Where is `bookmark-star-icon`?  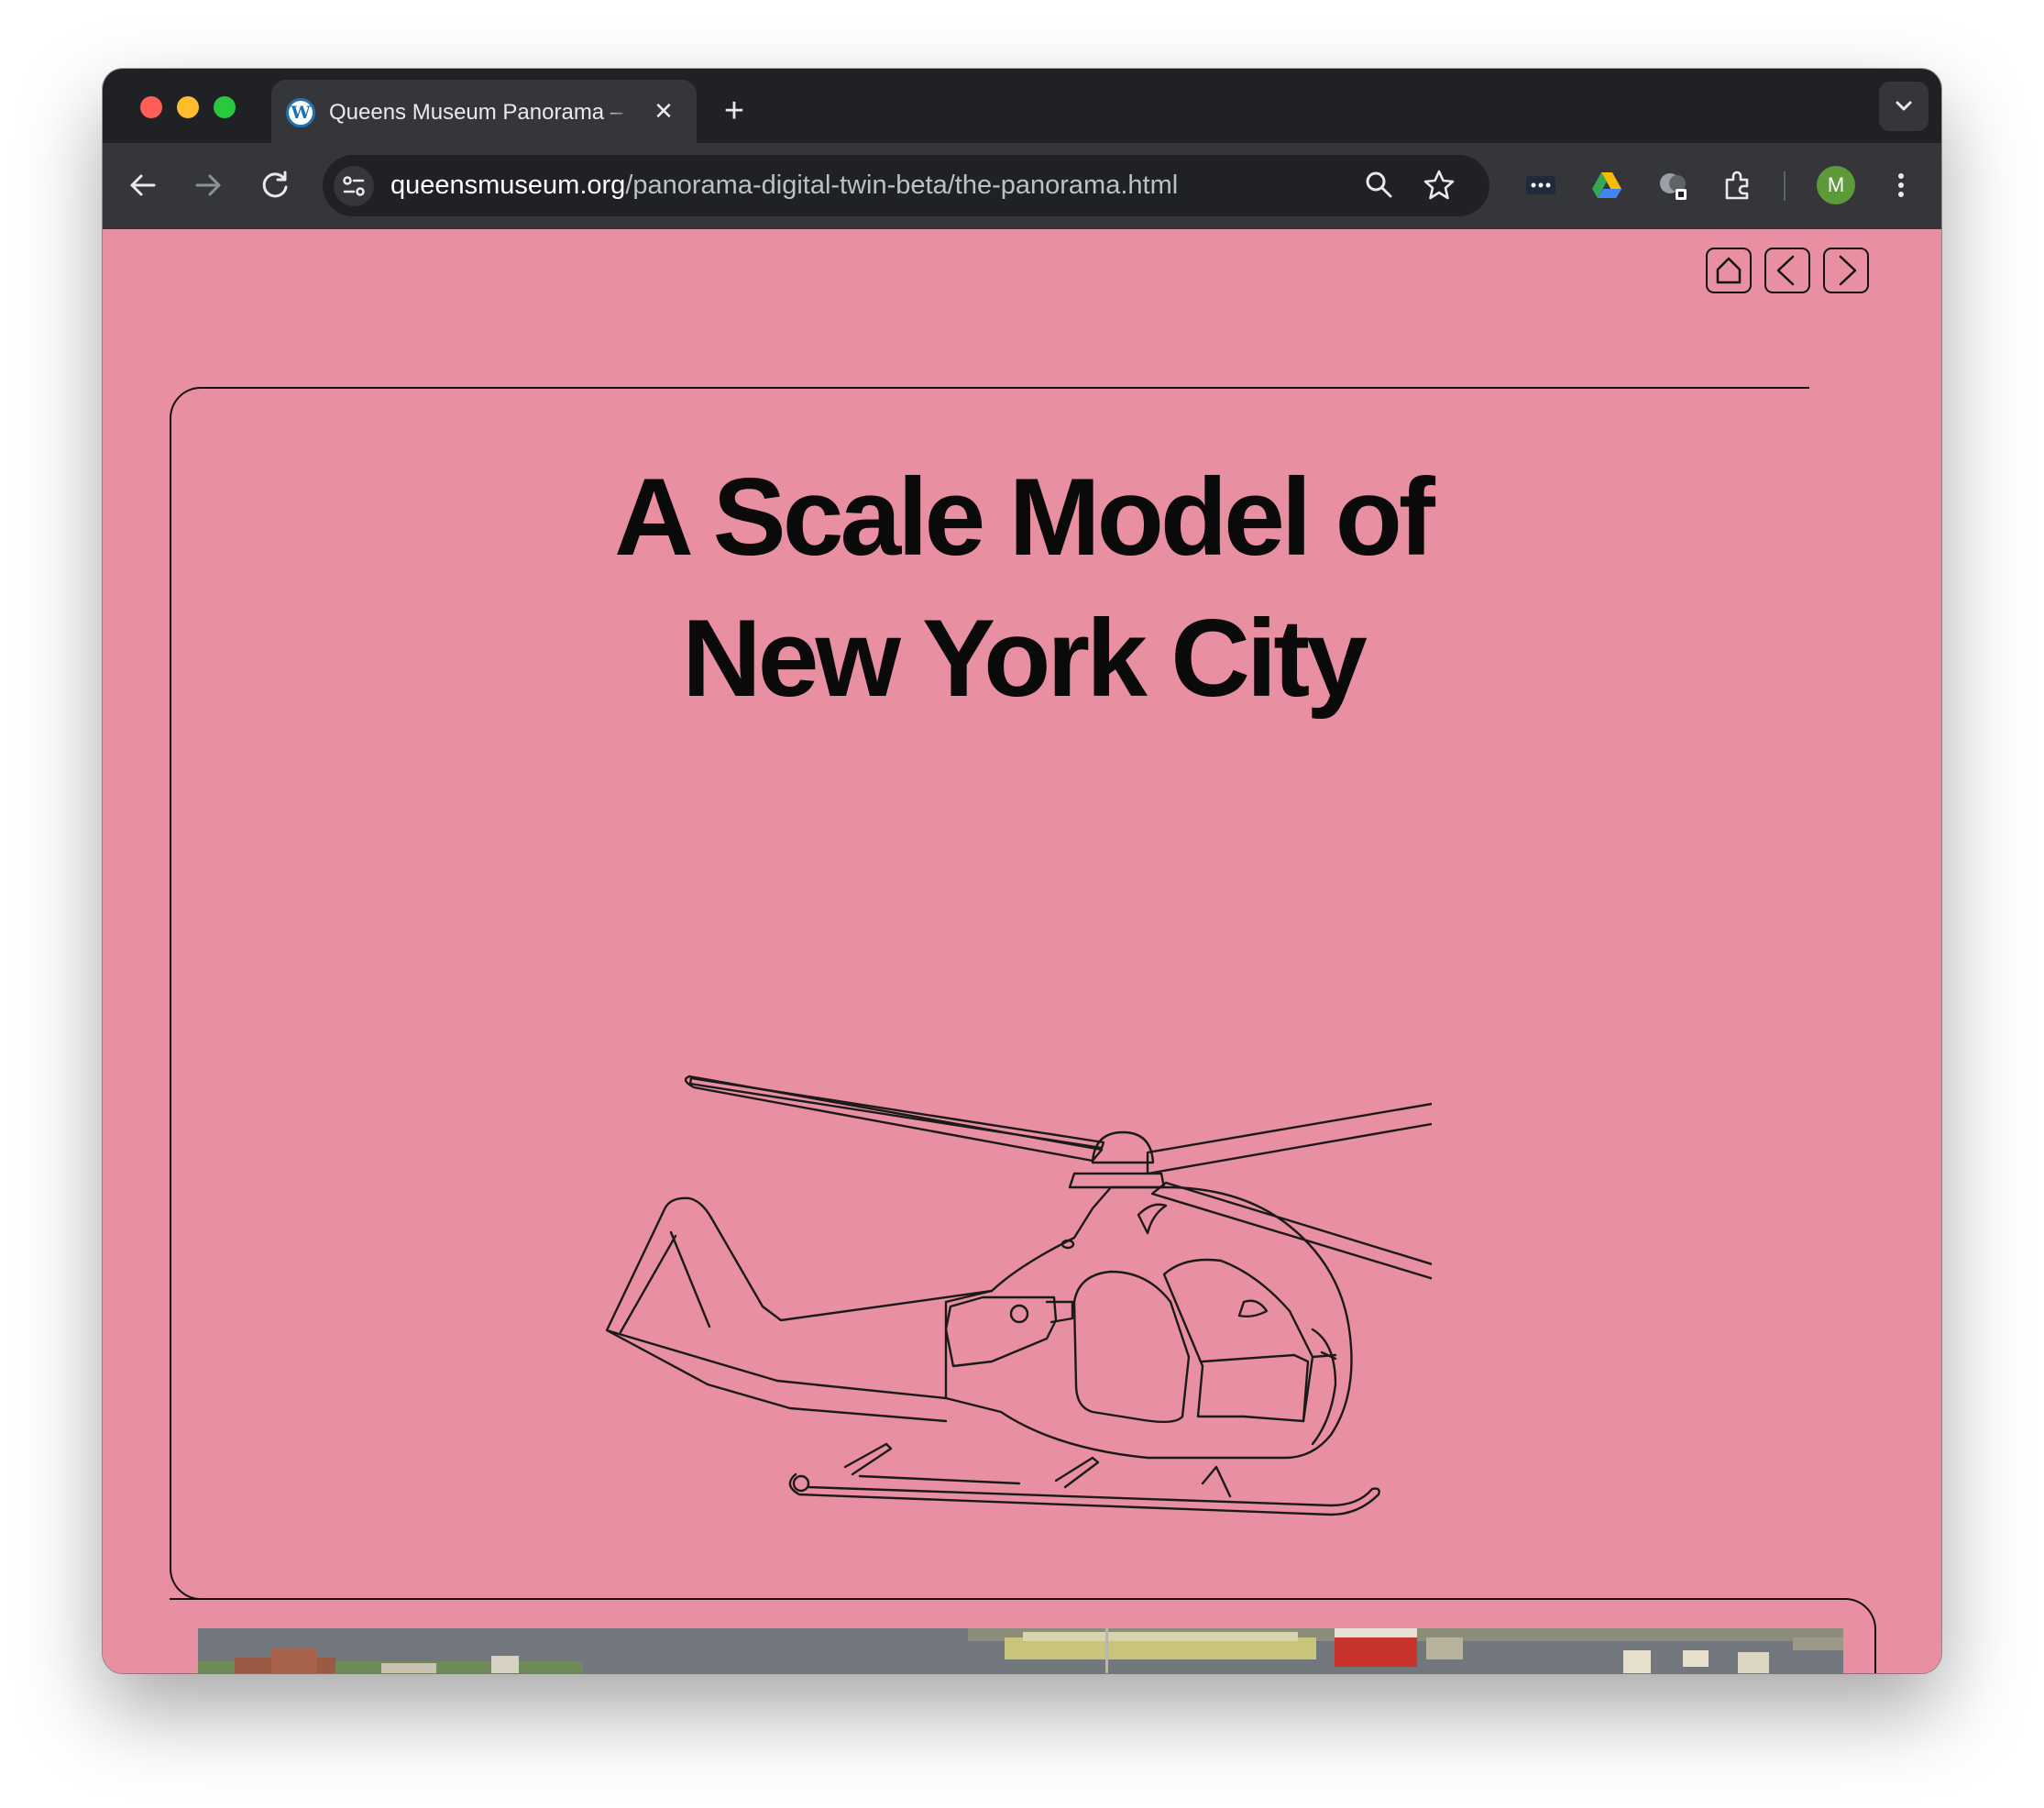 bookmark-star-icon is located at coordinates (1439, 185).